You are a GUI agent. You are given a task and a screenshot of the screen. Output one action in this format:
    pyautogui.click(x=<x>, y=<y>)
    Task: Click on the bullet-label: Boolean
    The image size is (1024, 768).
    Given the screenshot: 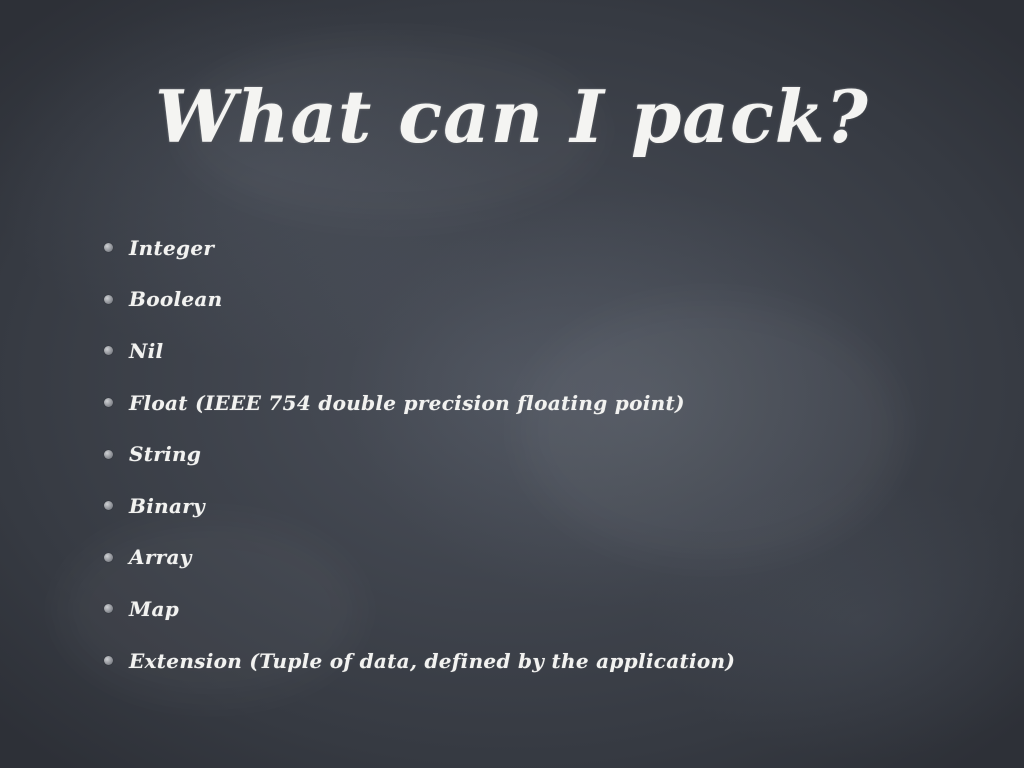 What is the action you would take?
    pyautogui.click(x=176, y=299)
    